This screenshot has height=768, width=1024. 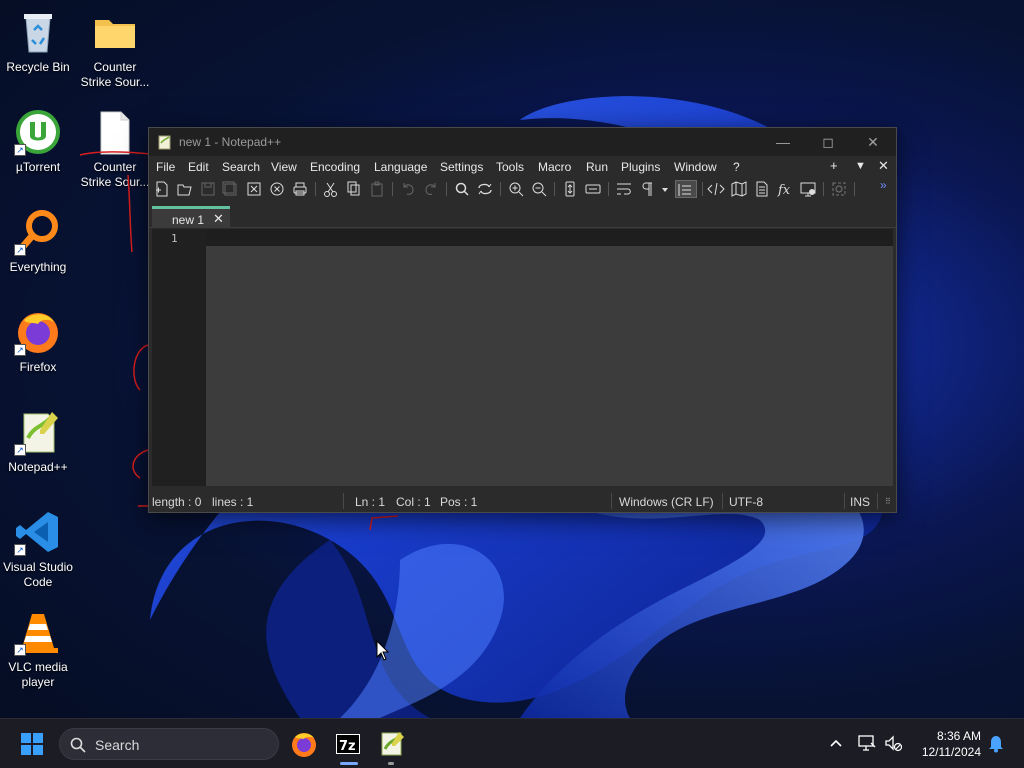 I want to click on new-file-icon, so click(x=163, y=189).